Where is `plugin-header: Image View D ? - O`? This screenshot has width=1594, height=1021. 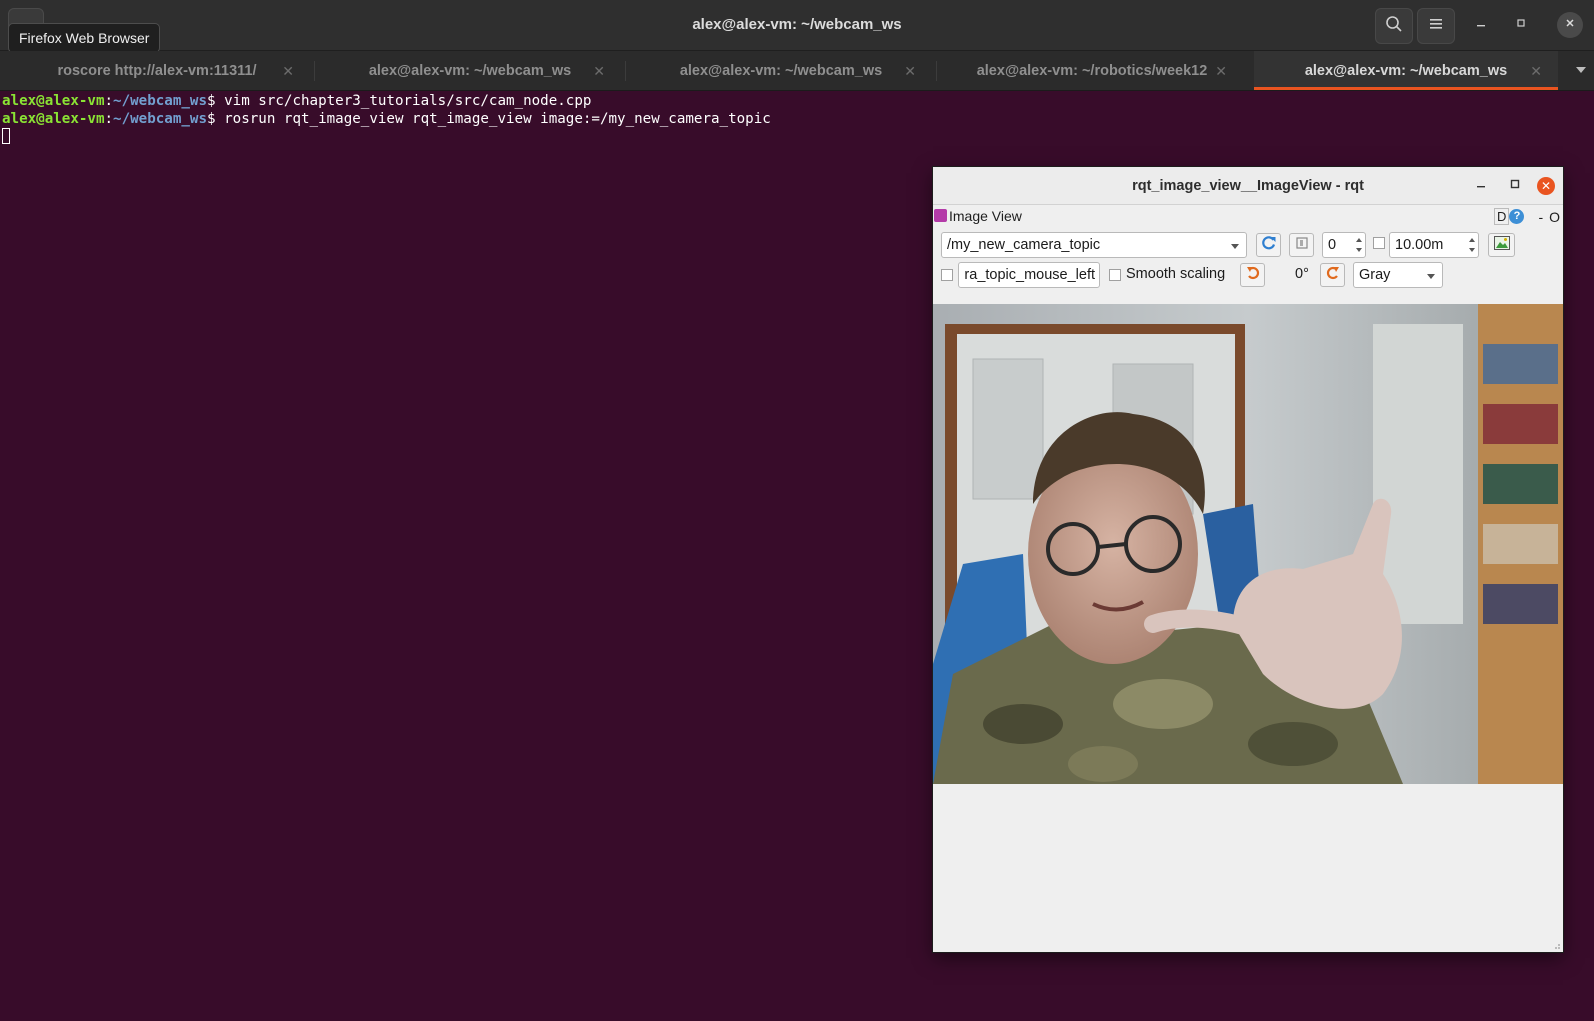 plugin-header: Image View D ? - O is located at coordinates (1248, 216).